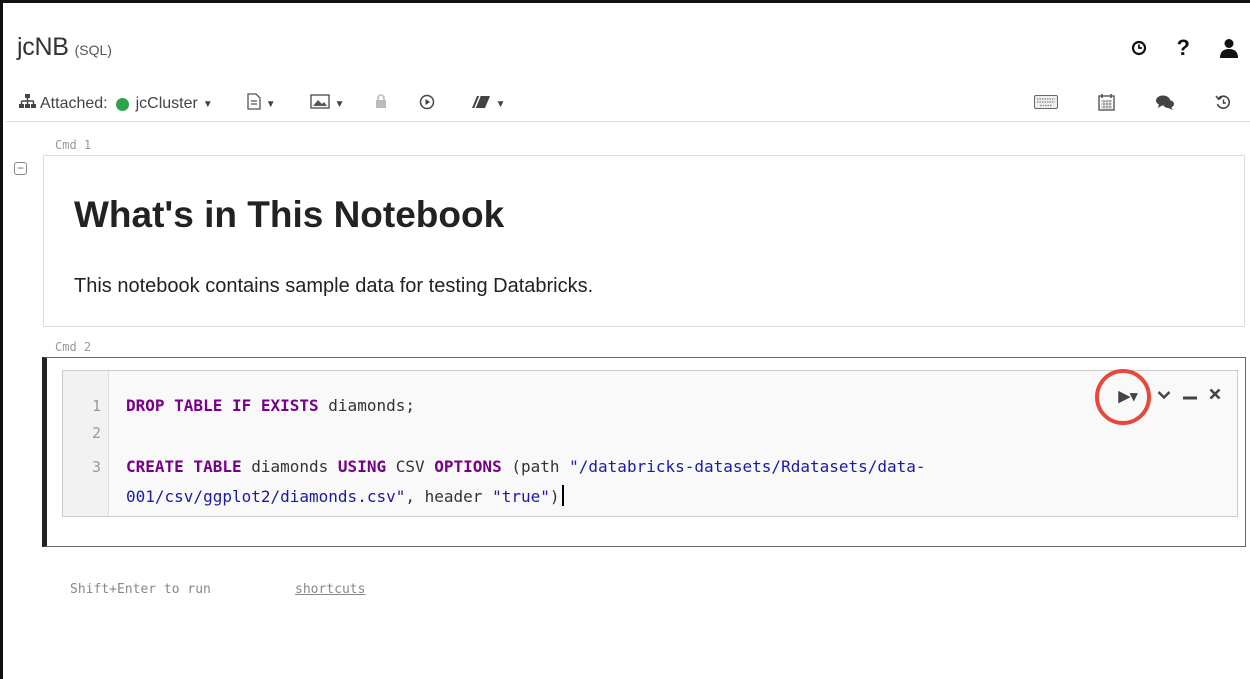 Image resolution: width=1250 pixels, height=679 pixels. I want to click on header-divider, so click(628, 121).